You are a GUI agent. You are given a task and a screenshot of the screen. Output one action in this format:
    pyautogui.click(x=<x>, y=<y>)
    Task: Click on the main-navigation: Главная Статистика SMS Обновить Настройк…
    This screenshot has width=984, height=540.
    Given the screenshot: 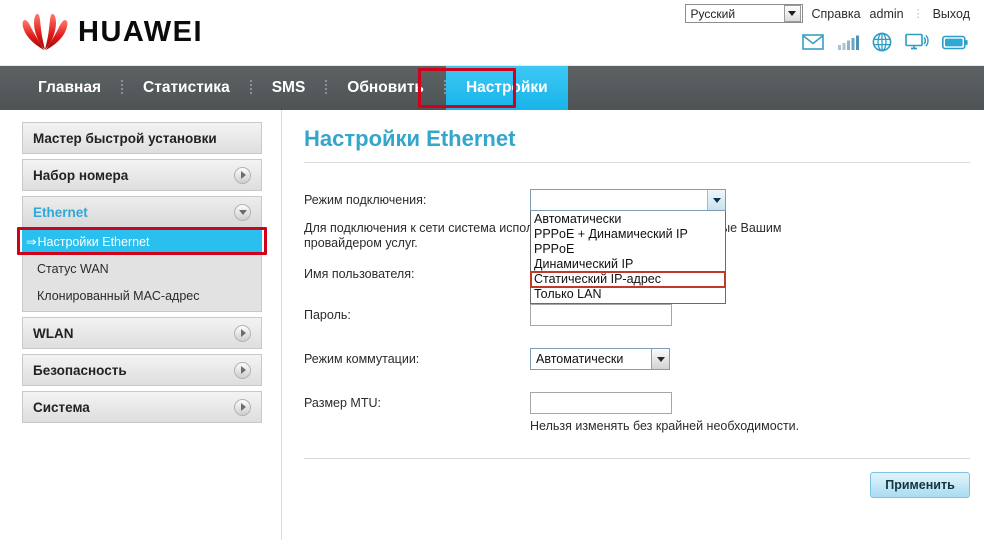 What is the action you would take?
    pyautogui.click(x=492, y=88)
    